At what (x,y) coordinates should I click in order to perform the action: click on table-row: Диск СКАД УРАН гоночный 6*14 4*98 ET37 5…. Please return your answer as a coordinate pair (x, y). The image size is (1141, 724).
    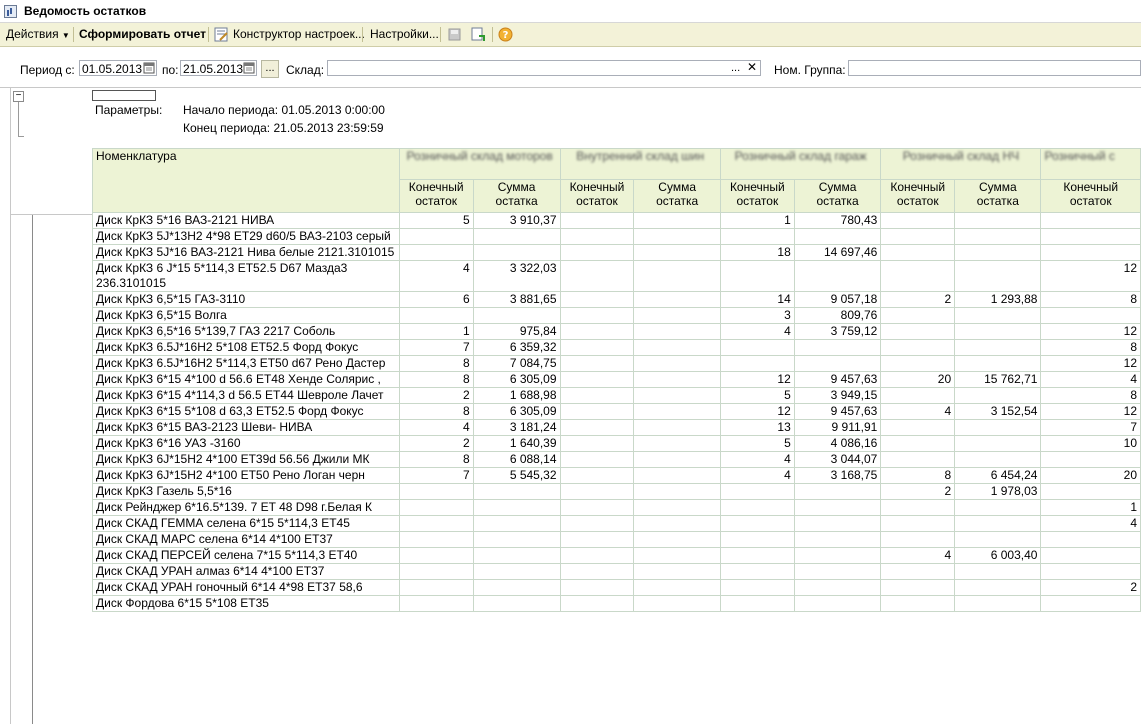
    Looking at the image, I should click on (616, 587).